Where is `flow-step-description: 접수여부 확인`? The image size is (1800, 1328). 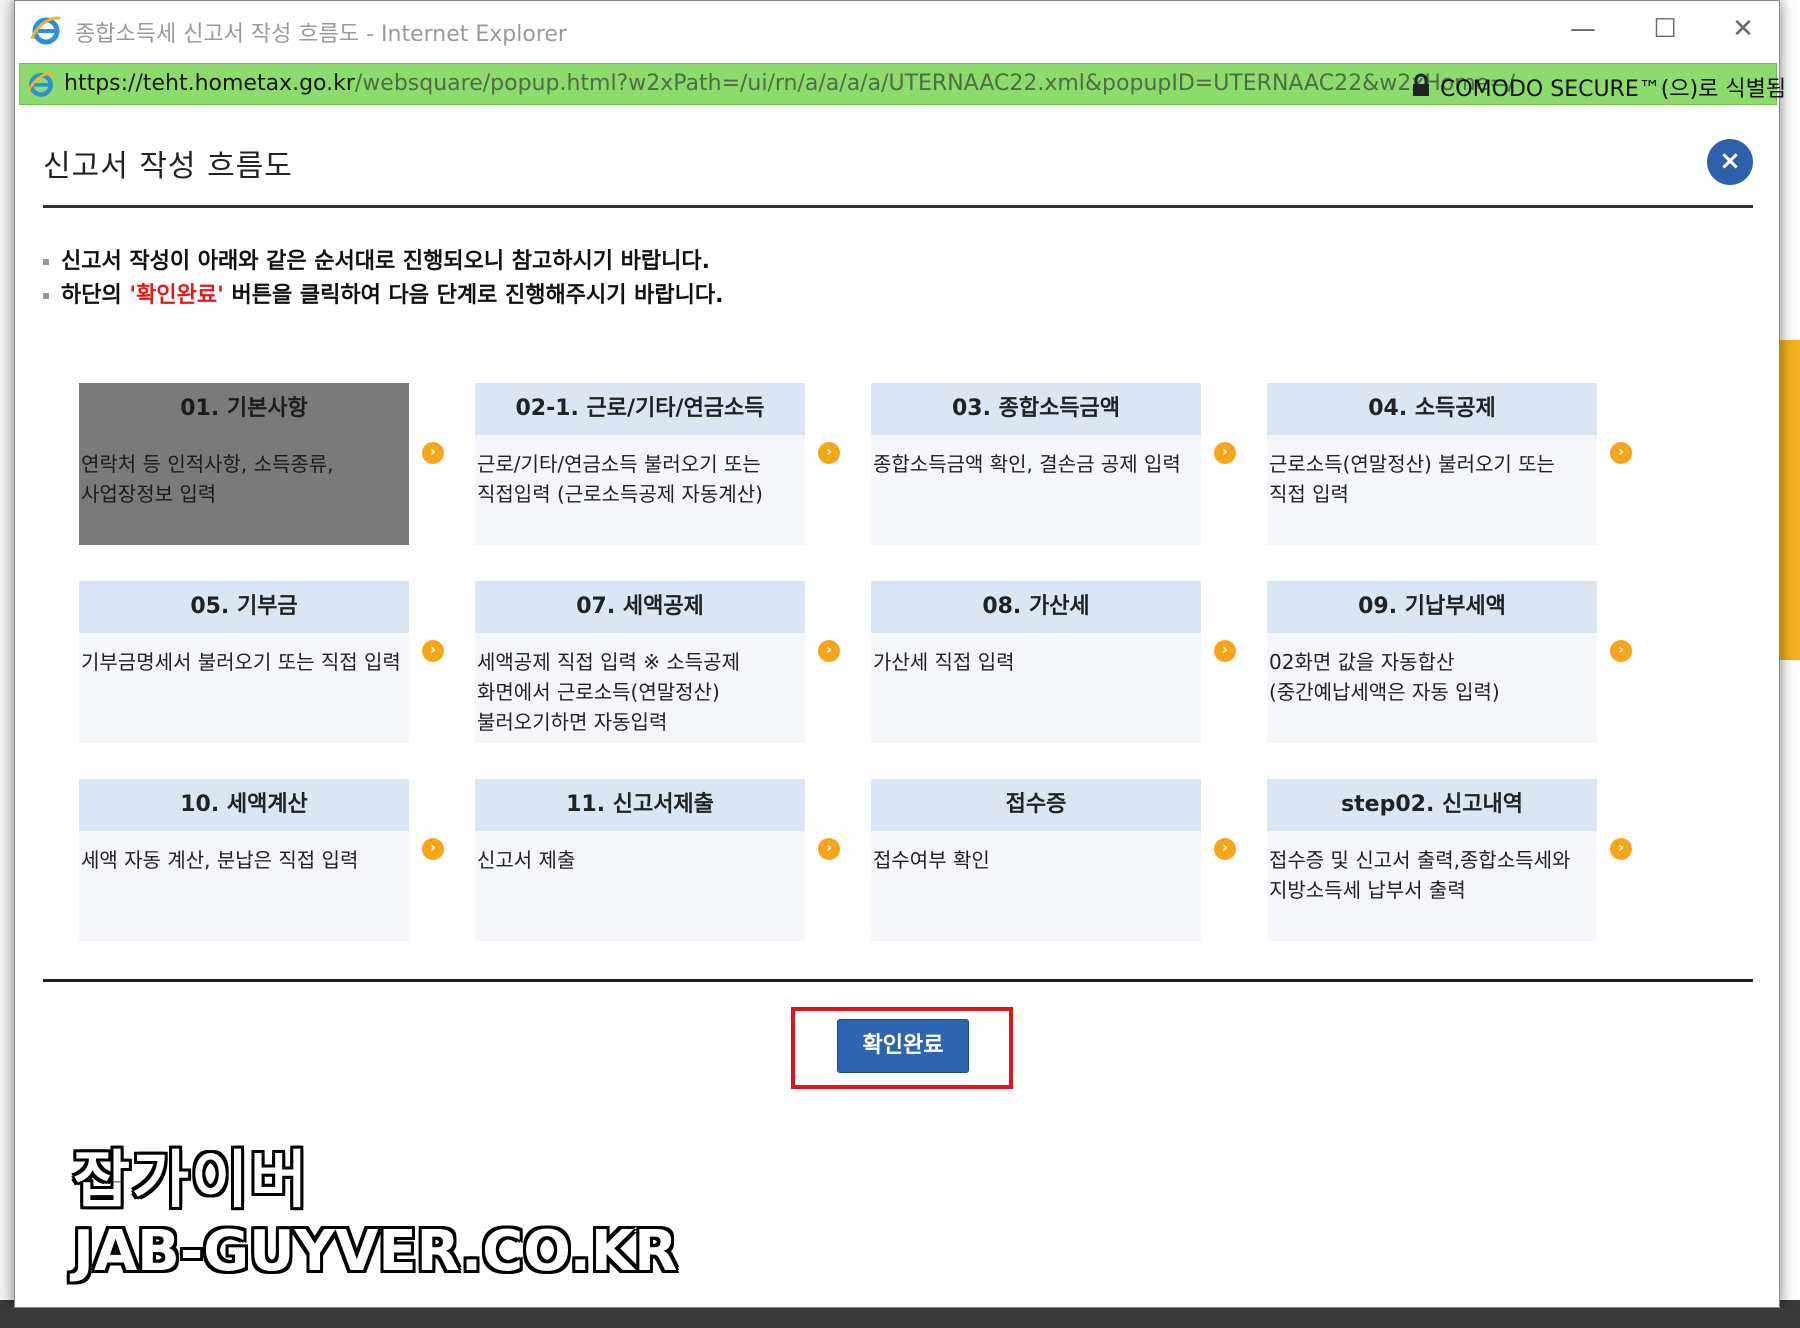 flow-step-description: 접수여부 확인 is located at coordinates (931, 860).